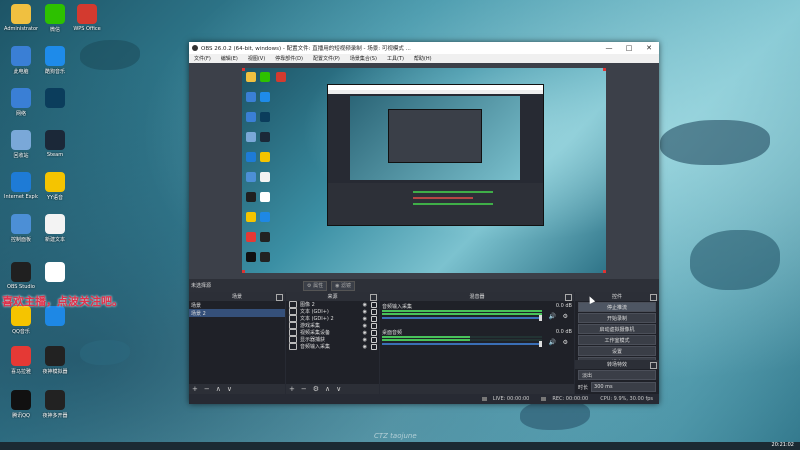 This screenshot has width=800, height=450. What do you see at coordinates (21, 404) in the screenshot?
I see `desktop-shortcut: 腾讯QQ` at bounding box center [21, 404].